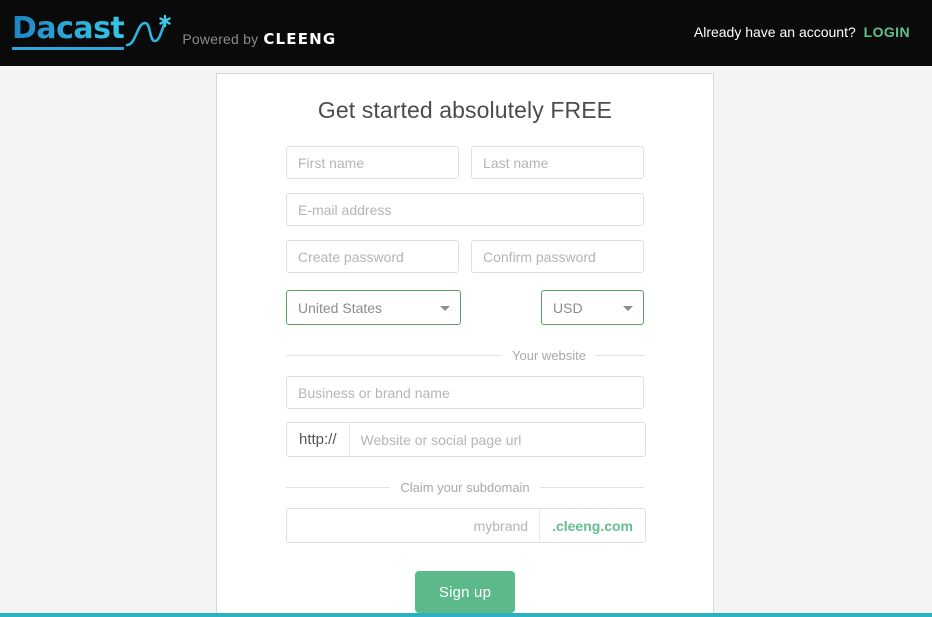  I want to click on subdomain-group: .cleeng.com, so click(466, 525).